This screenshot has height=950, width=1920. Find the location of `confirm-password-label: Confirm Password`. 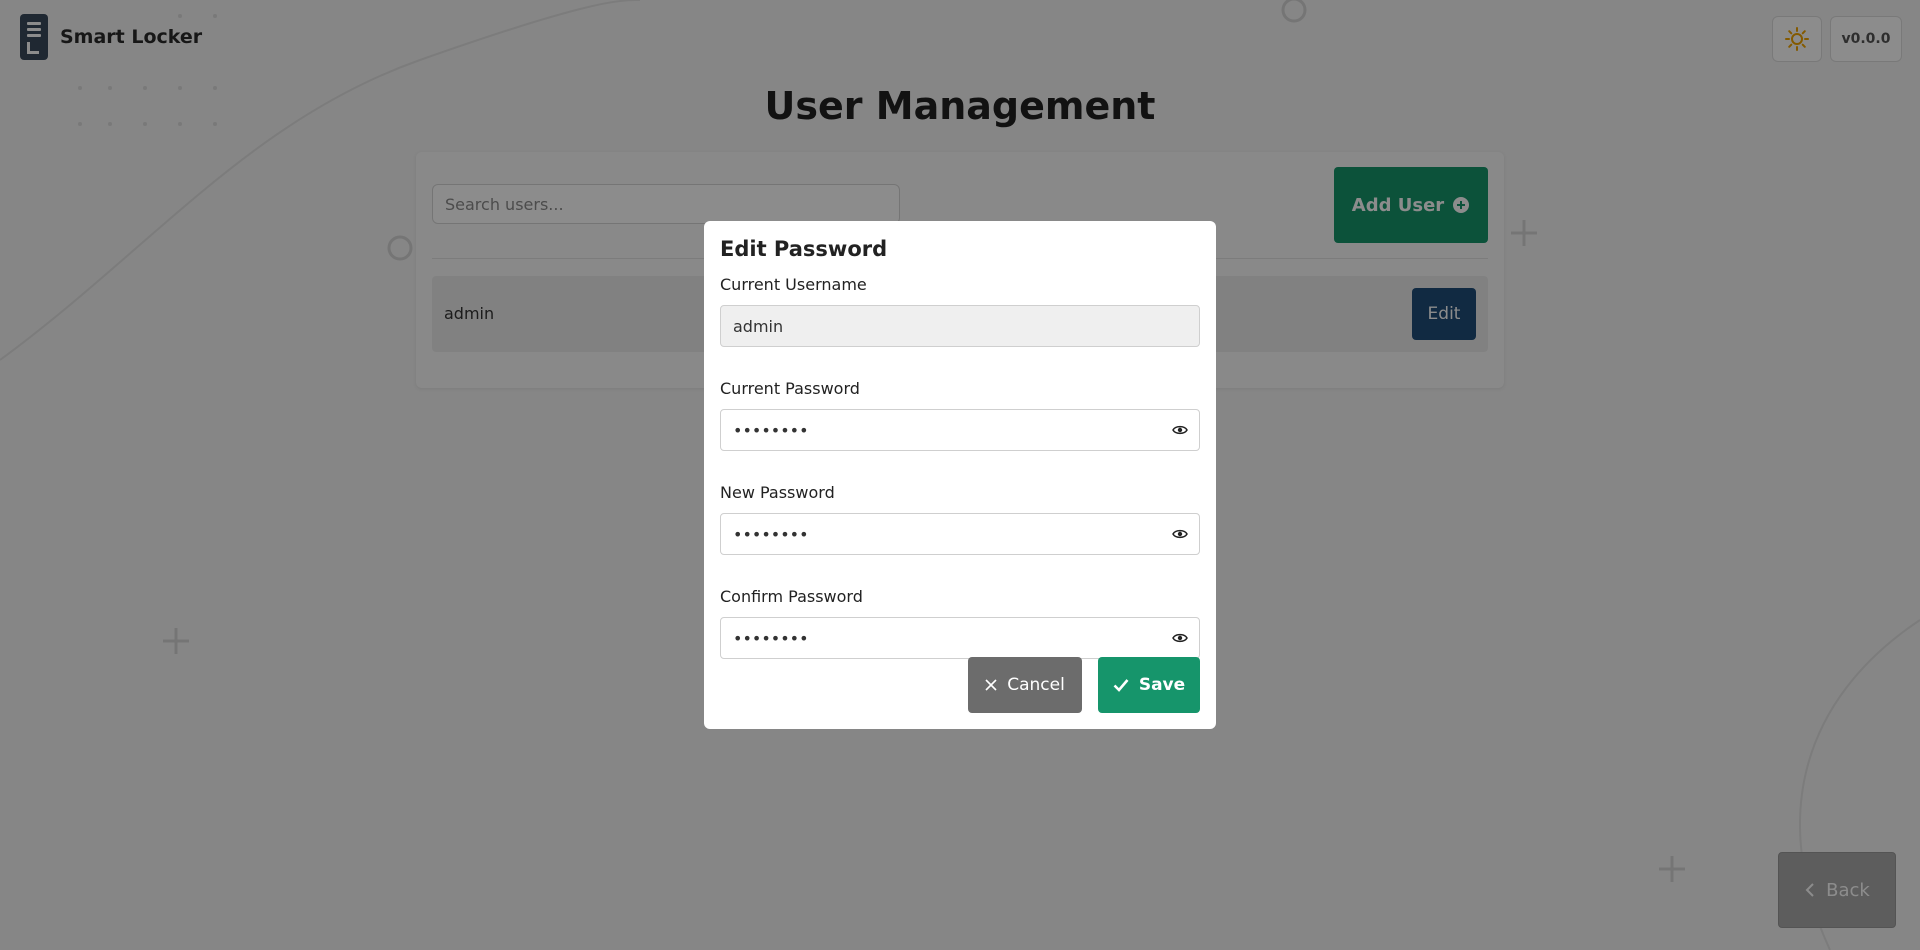

confirm-password-label: Confirm Password is located at coordinates (791, 596).